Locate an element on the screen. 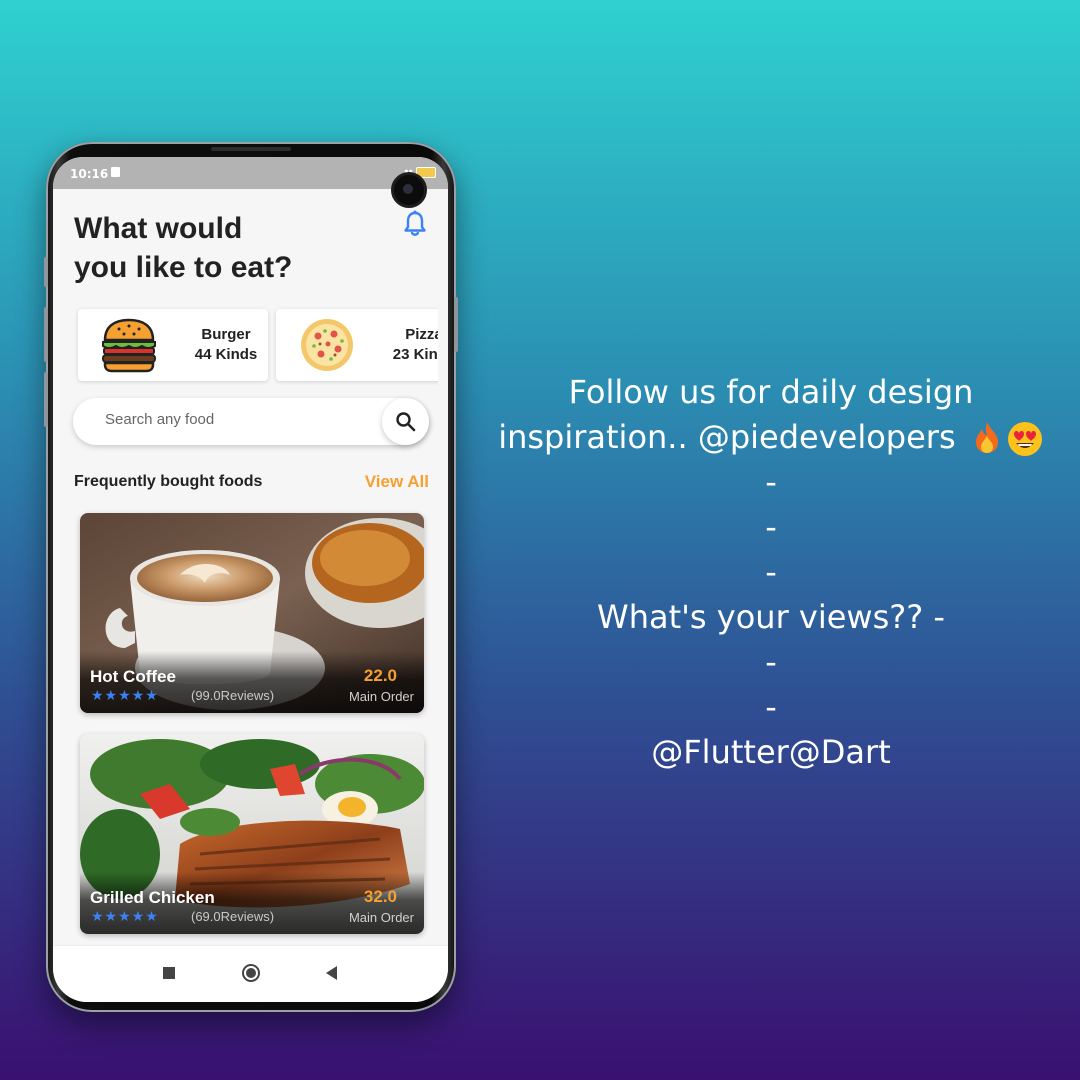 The width and height of the screenshot is (1080, 1080). back-icon is located at coordinates (331, 973).